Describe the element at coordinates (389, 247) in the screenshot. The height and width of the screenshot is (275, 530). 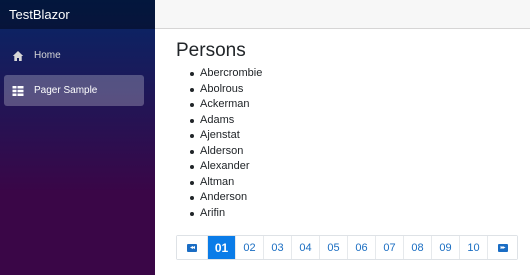
I see `page-button-07: 07` at that location.